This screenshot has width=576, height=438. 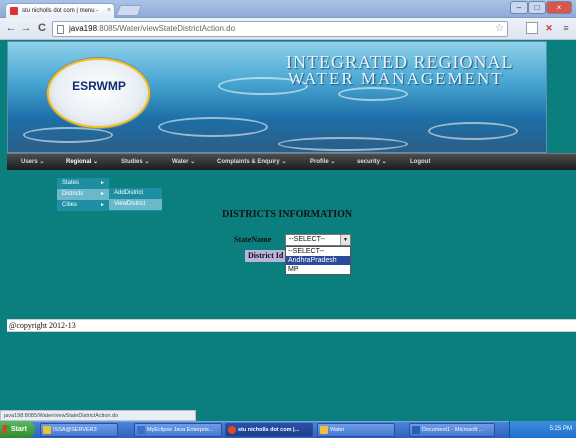 What do you see at coordinates (420, 162) in the screenshot?
I see `menu-logout: Logout` at bounding box center [420, 162].